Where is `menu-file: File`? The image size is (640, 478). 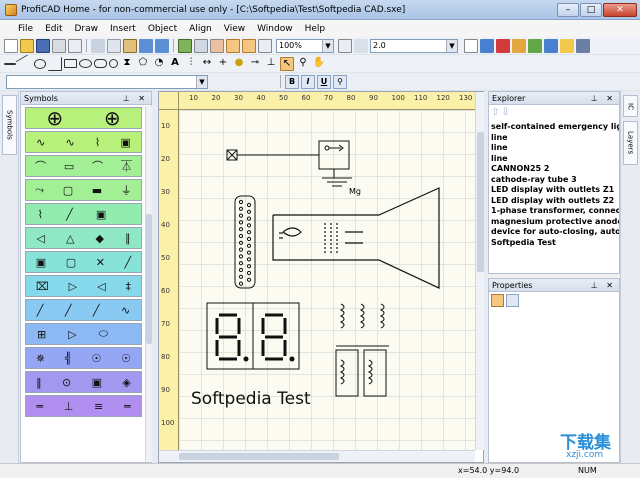 menu-file: File is located at coordinates (25, 29).